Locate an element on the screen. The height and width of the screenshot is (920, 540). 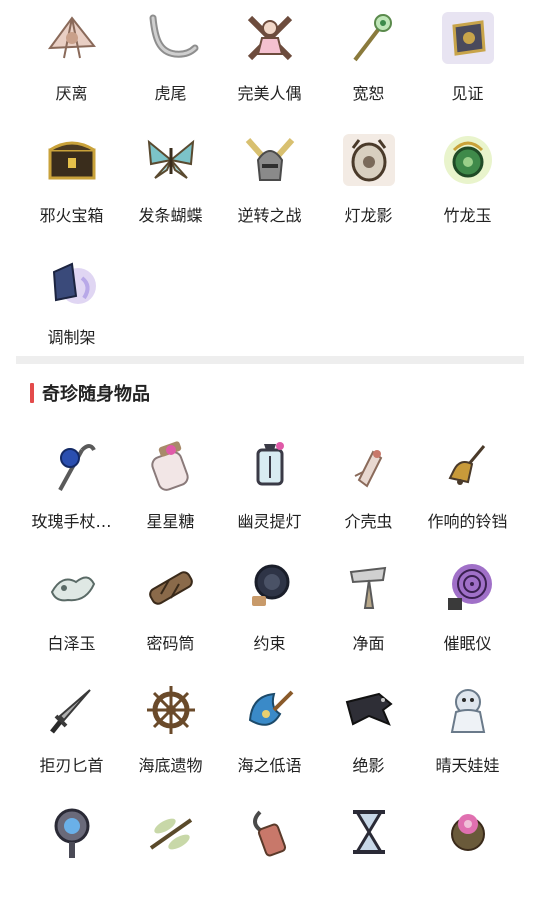
item-cell: 完美人偶 is located at coordinates (269, 65).